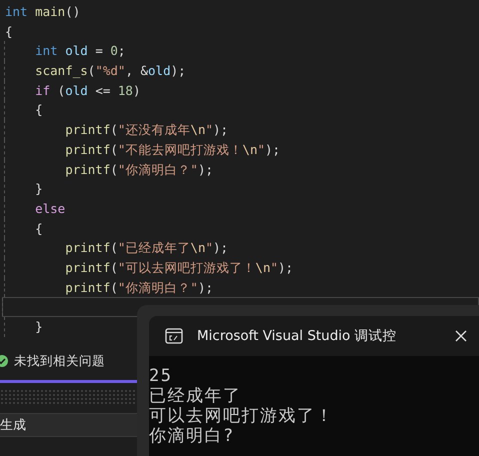  Describe the element at coordinates (192, 436) in the screenshot. I see `console-output-line: 你滴明白?` at that location.